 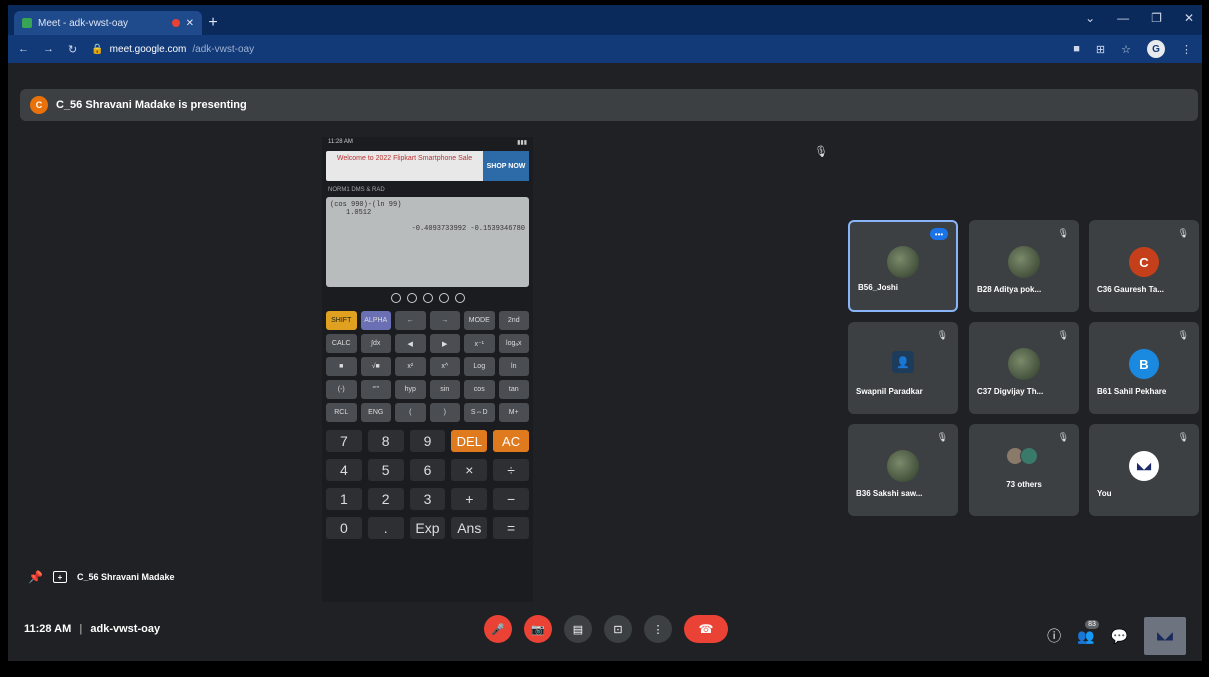 What do you see at coordinates (83, 23) in the screenshot?
I see `tab-title: Meet - adk-vwst-oay` at bounding box center [83, 23].